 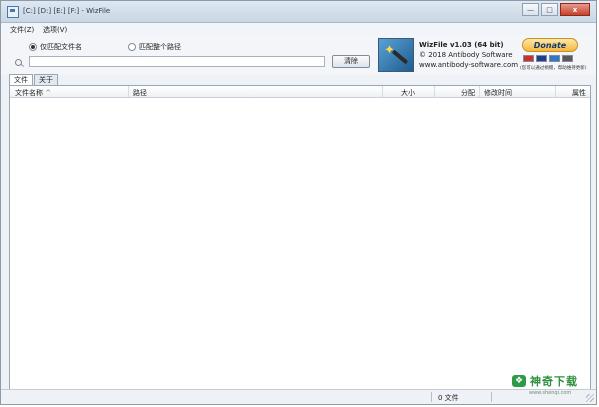 I want to click on search-input, so click(x=177, y=61).